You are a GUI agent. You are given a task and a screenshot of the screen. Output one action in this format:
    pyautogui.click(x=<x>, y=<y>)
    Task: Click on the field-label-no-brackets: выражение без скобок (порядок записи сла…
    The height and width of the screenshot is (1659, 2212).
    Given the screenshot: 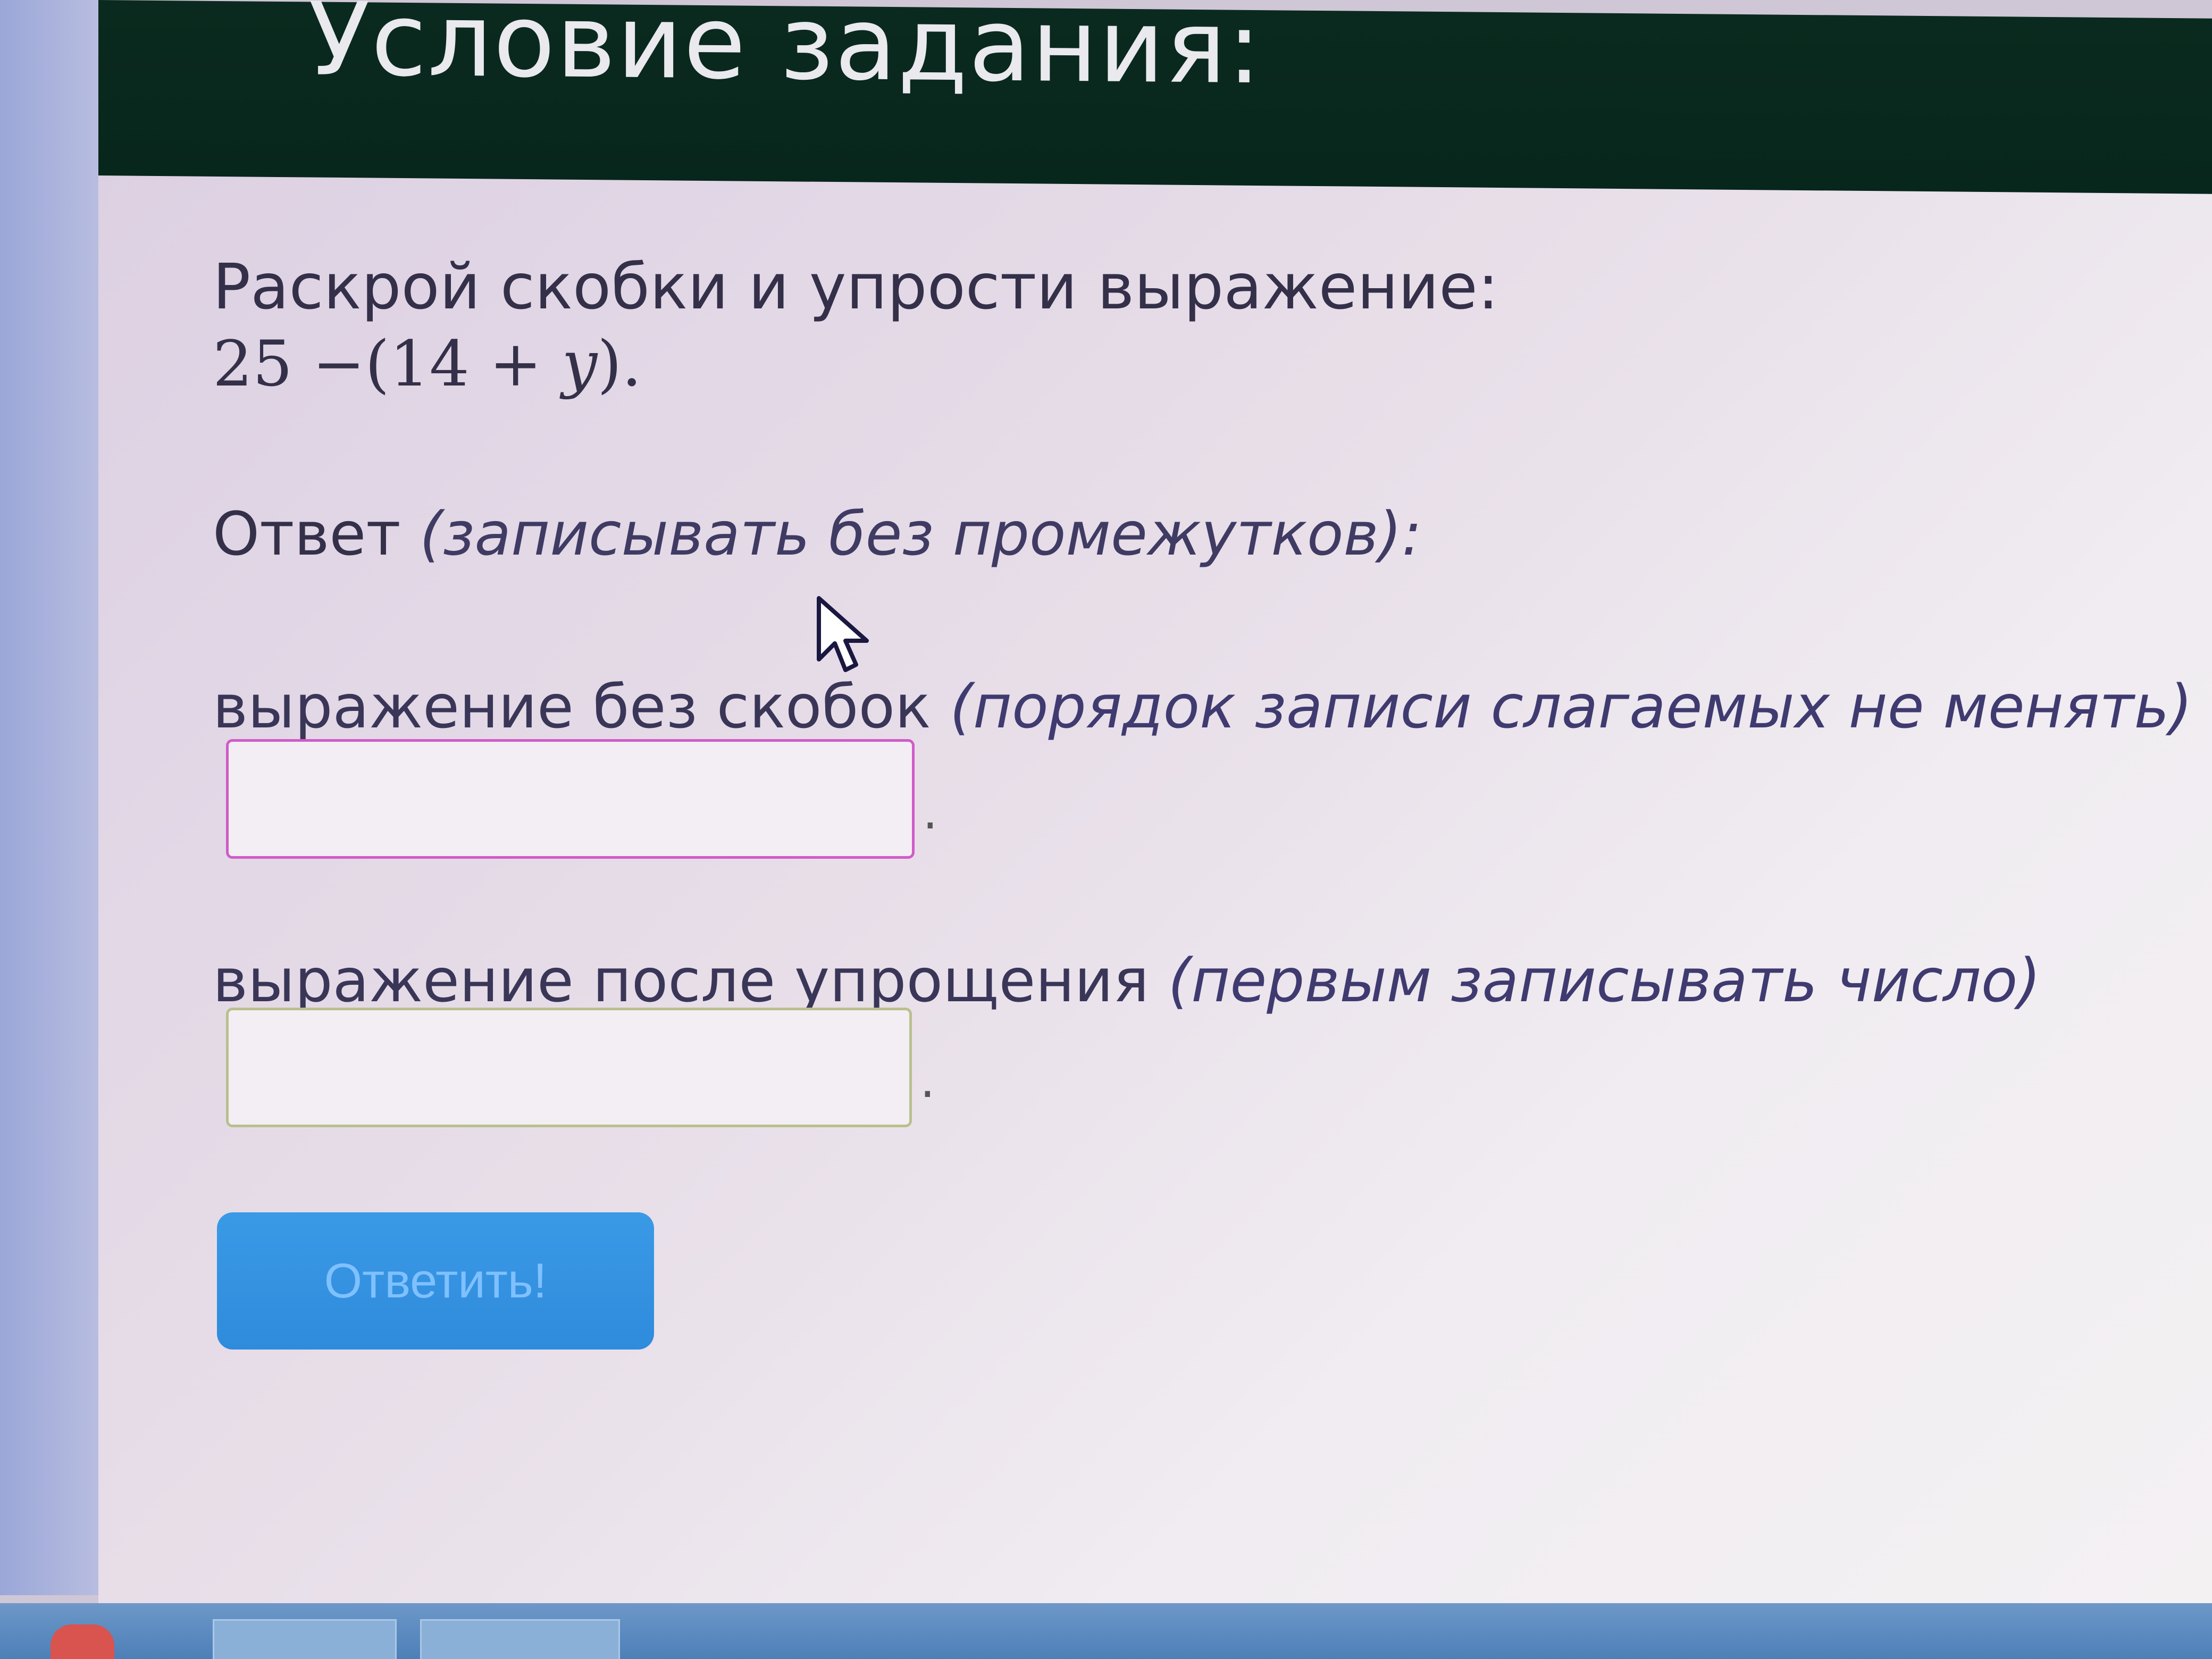 What is the action you would take?
    pyautogui.click(x=1202, y=707)
    